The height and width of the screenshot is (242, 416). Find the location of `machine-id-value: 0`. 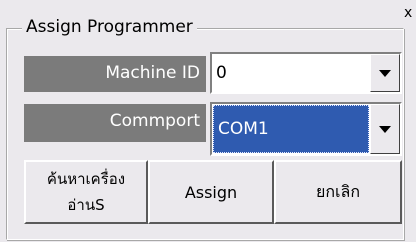

machine-id-value: 0 is located at coordinates (221, 73).